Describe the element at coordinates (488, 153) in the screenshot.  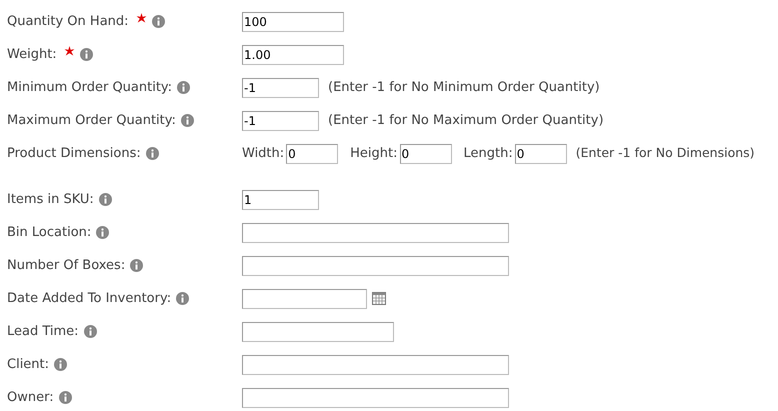
I see `dimension-label: Length:` at that location.